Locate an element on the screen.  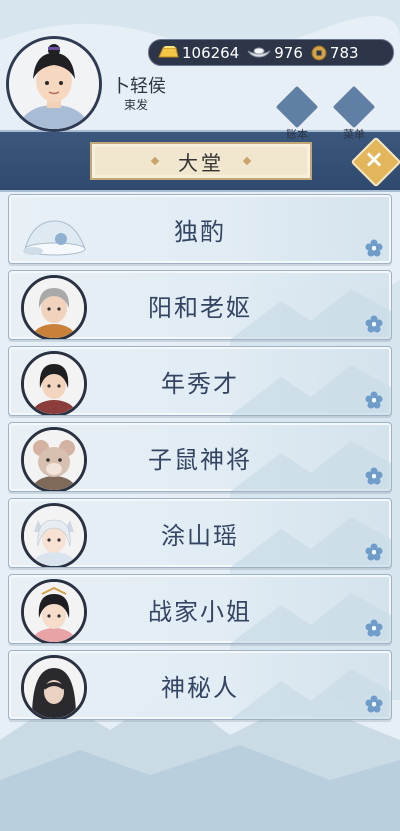
player-portrait-icon is located at coordinates (54, 84).